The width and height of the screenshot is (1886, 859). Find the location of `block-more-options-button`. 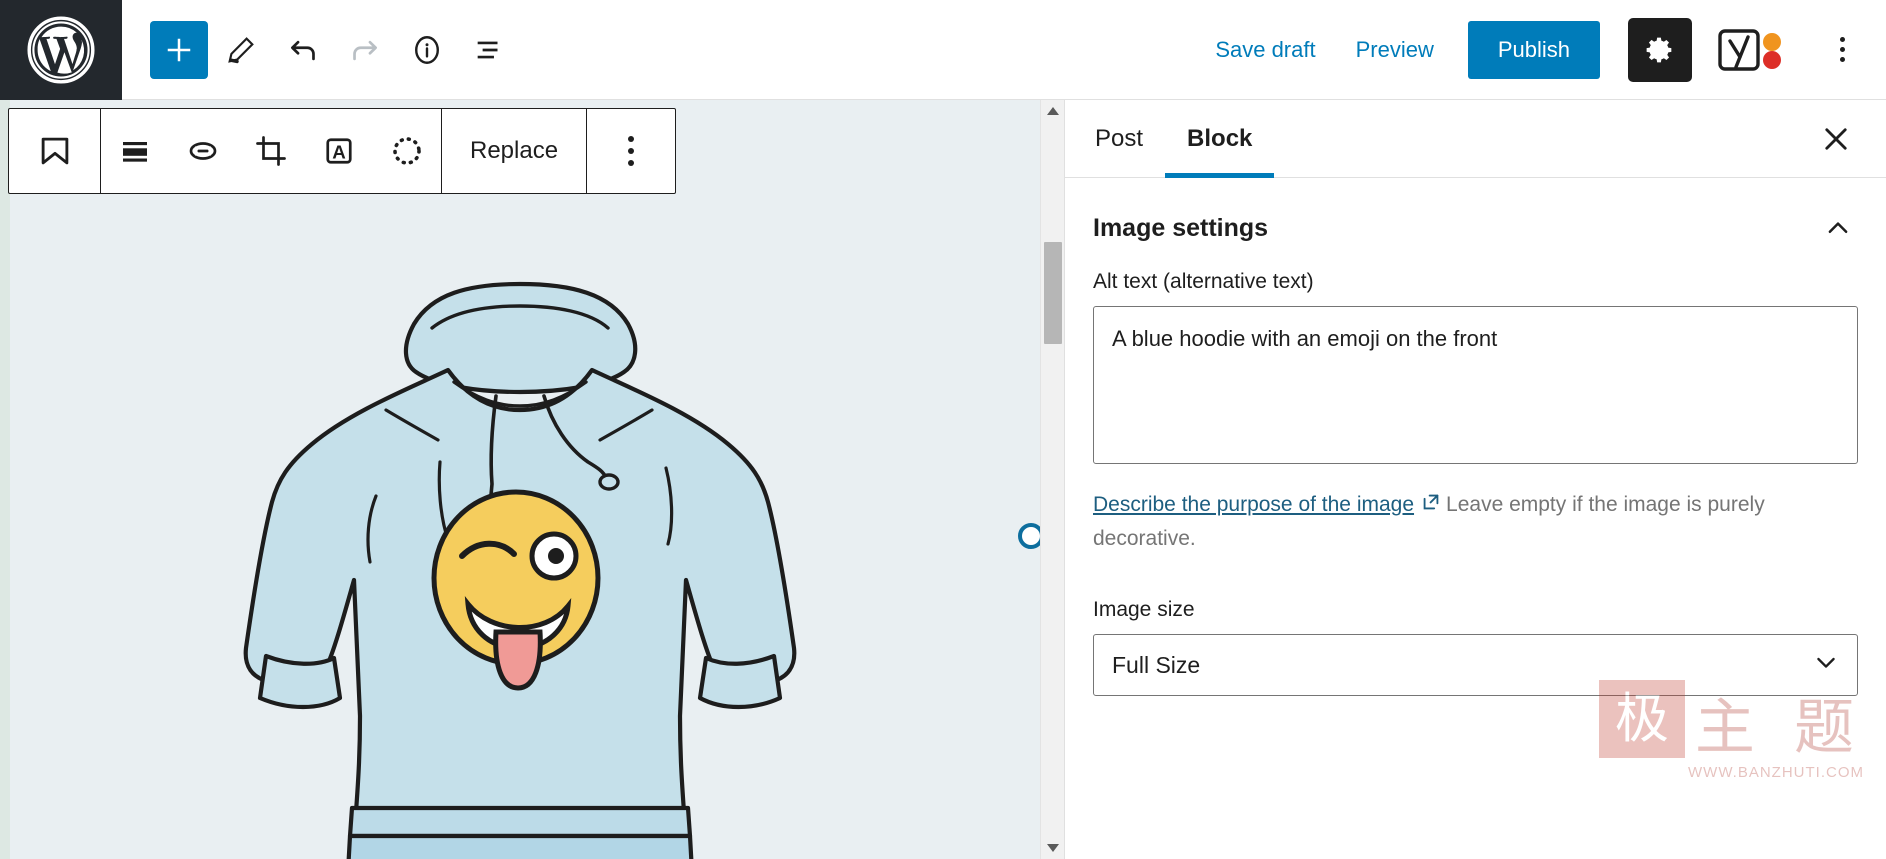

block-more-options-button is located at coordinates (631, 151).